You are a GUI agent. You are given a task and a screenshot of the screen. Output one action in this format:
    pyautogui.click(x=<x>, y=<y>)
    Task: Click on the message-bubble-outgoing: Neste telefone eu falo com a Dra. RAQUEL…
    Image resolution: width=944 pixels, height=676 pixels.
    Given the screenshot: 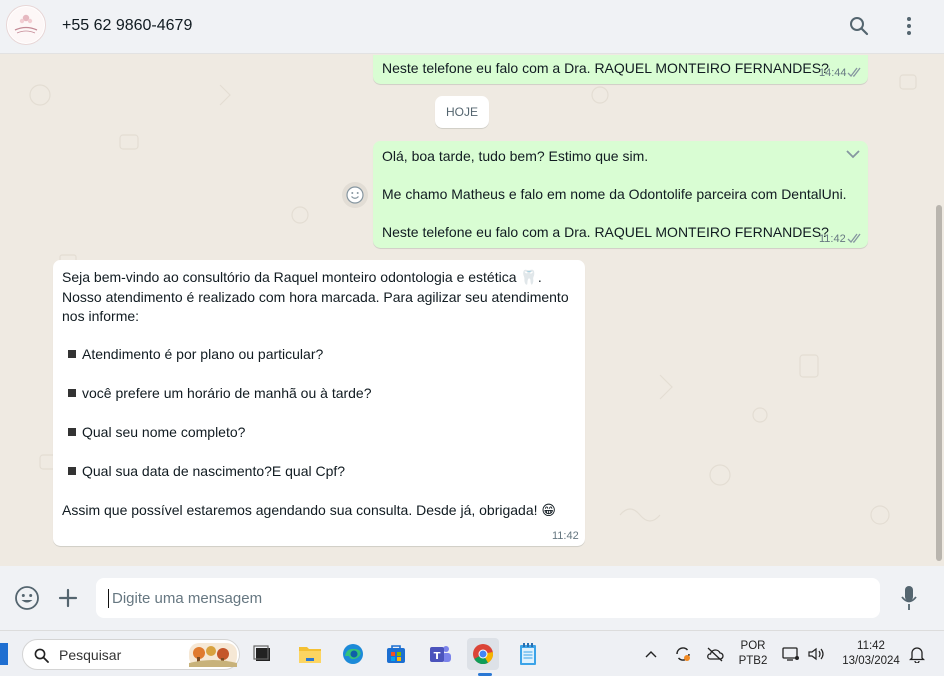 What is the action you would take?
    pyautogui.click(x=620, y=69)
    